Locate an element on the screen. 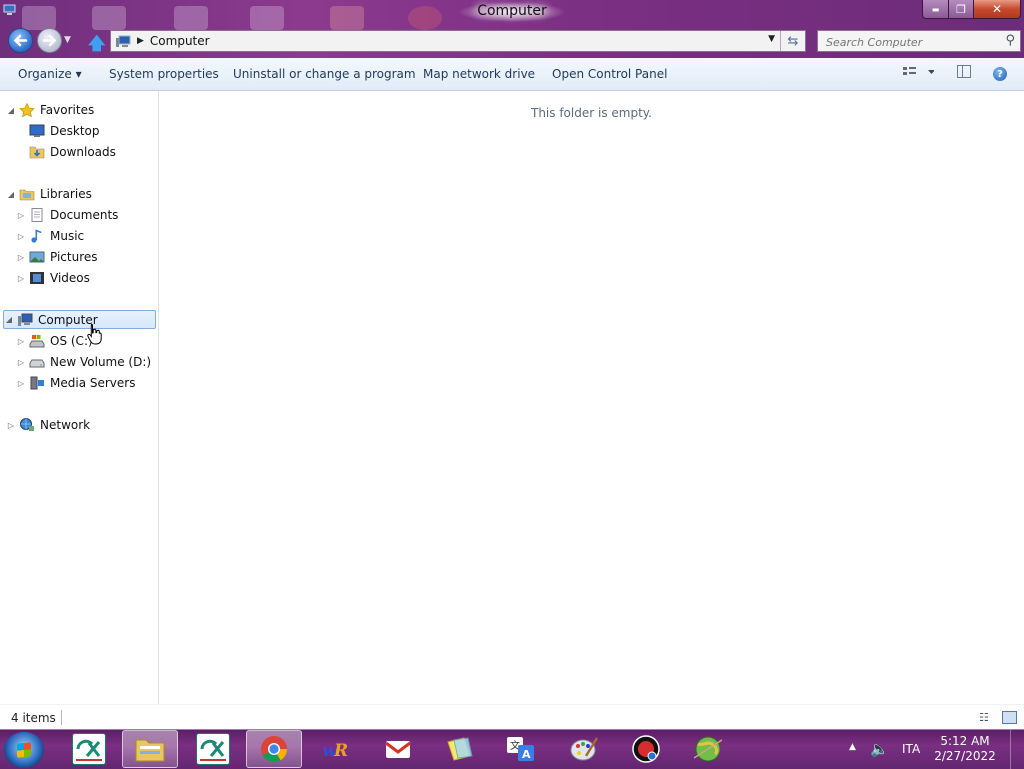  taskbar-app-chrome is located at coordinates (274, 749).